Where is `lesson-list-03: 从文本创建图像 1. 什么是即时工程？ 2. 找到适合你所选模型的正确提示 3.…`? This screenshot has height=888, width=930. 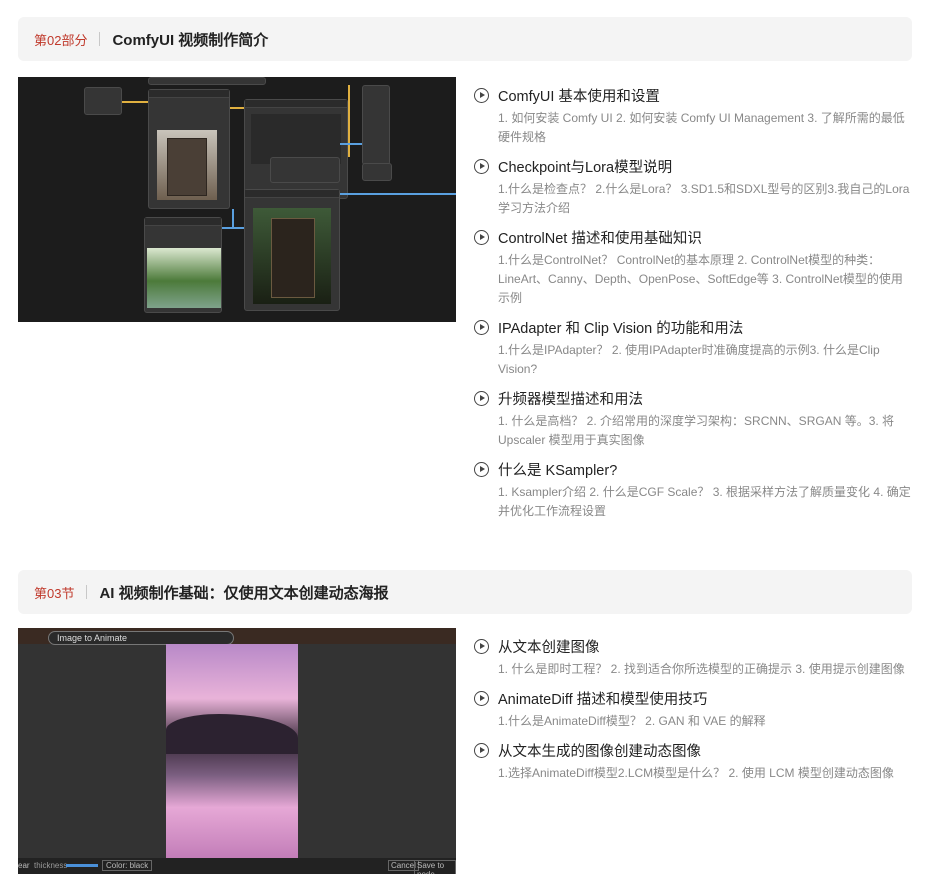
lesson-list-03: 从文本创建图像 1. 什么是即时工程？ 2. 找到适合你所选模型的正确提示 3.… is located at coordinates (694, 713).